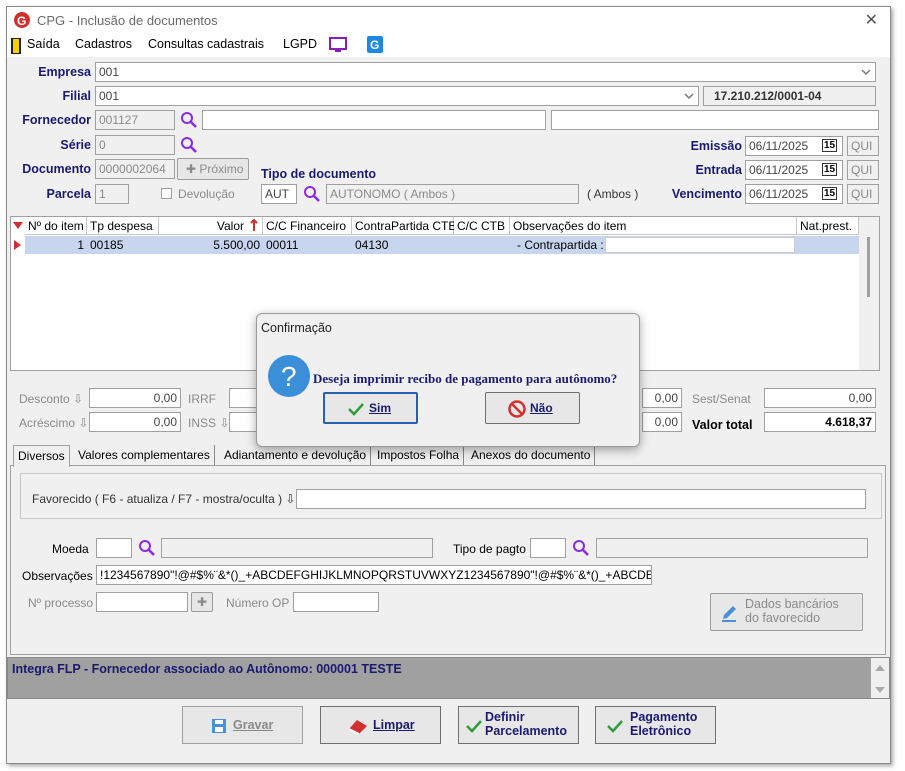  What do you see at coordinates (474, 726) in the screenshot?
I see `check-icon` at bounding box center [474, 726].